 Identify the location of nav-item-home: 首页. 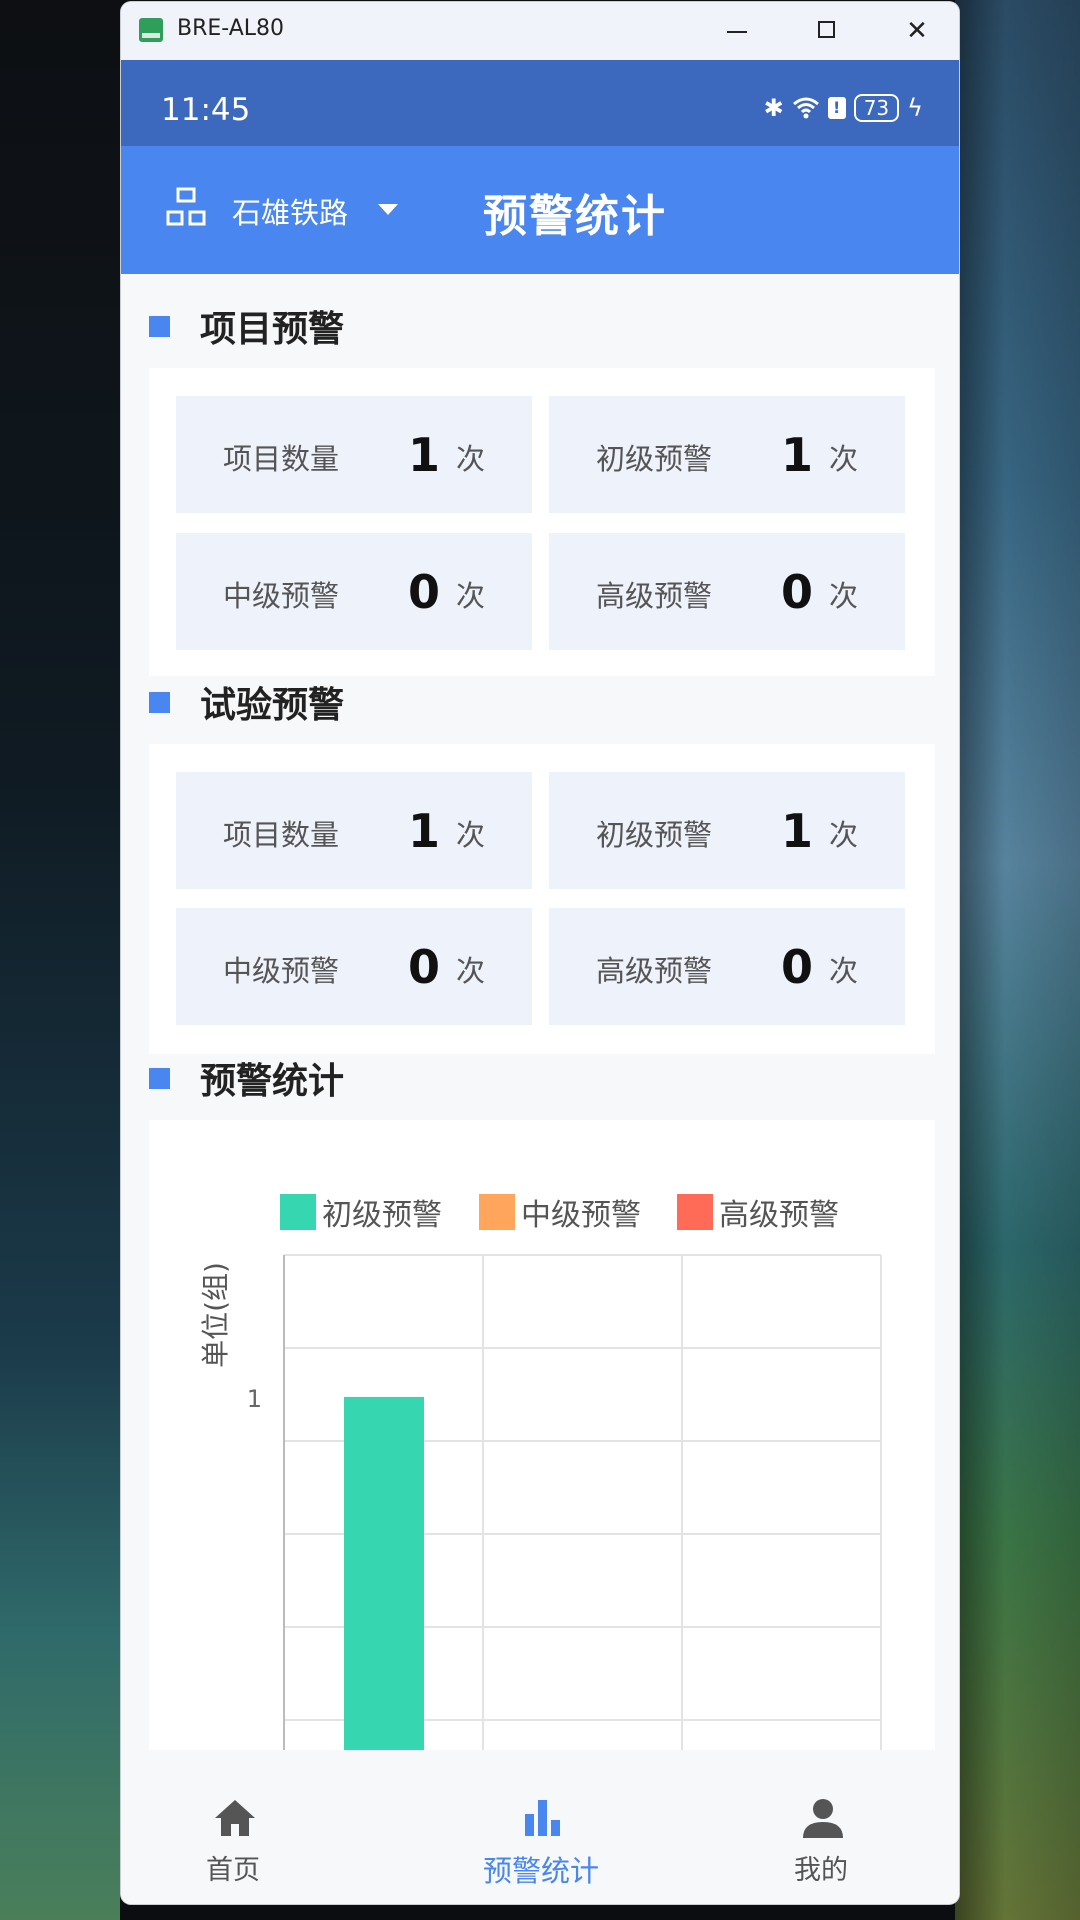
(233, 1827).